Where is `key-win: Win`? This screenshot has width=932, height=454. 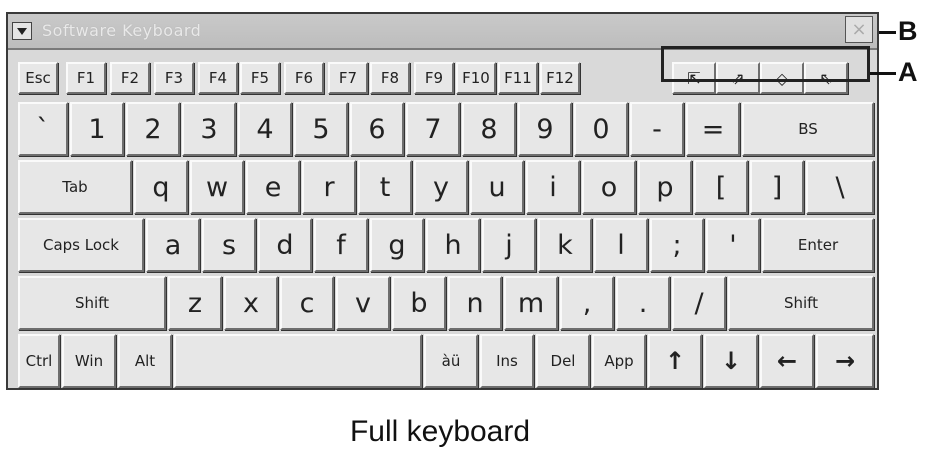 key-win: Win is located at coordinates (89, 361).